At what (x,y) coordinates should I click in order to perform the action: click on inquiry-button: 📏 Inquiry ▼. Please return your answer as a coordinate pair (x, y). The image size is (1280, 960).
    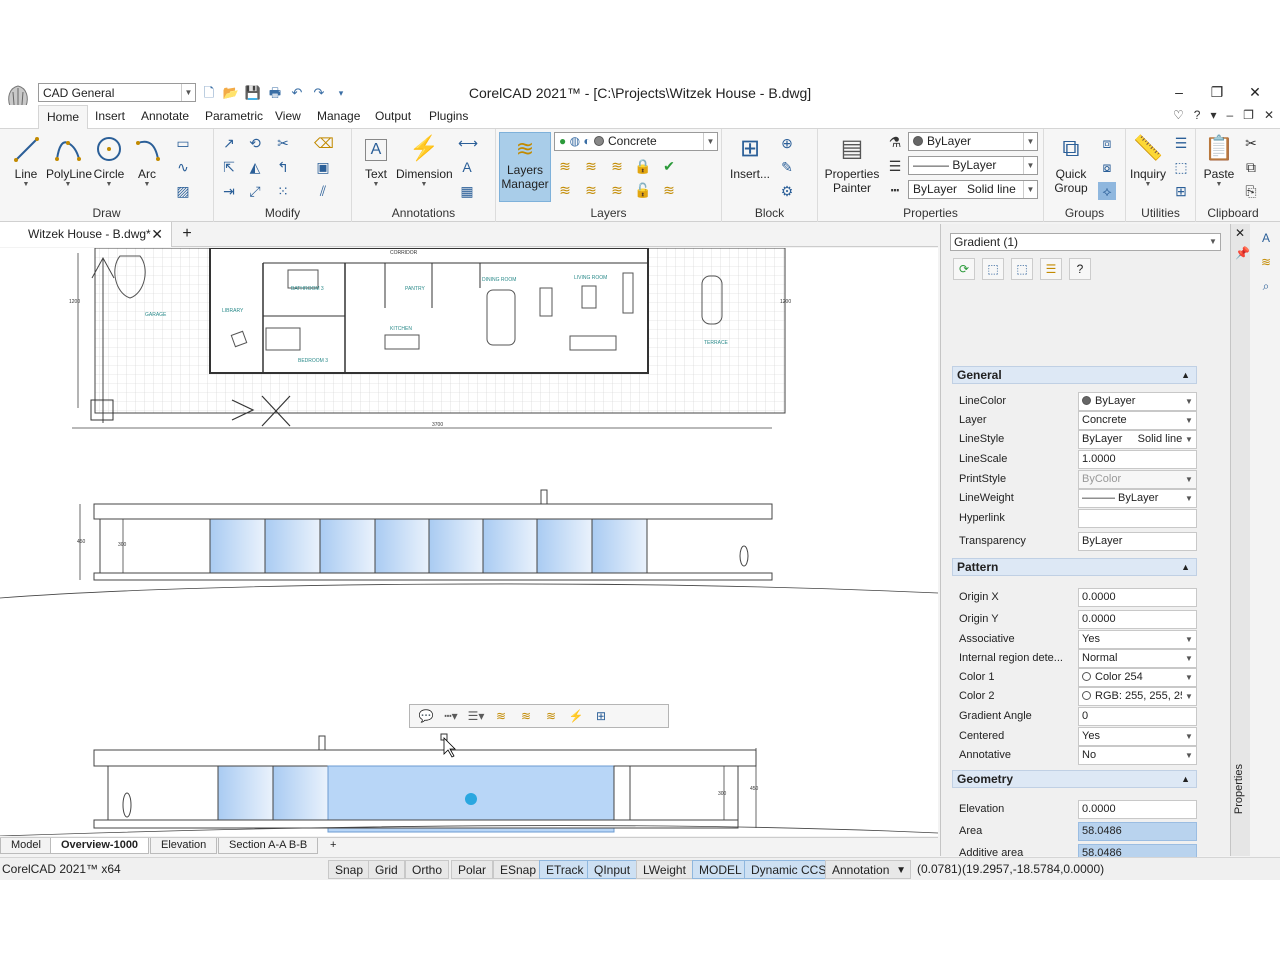
    Looking at the image, I should click on (1148, 161).